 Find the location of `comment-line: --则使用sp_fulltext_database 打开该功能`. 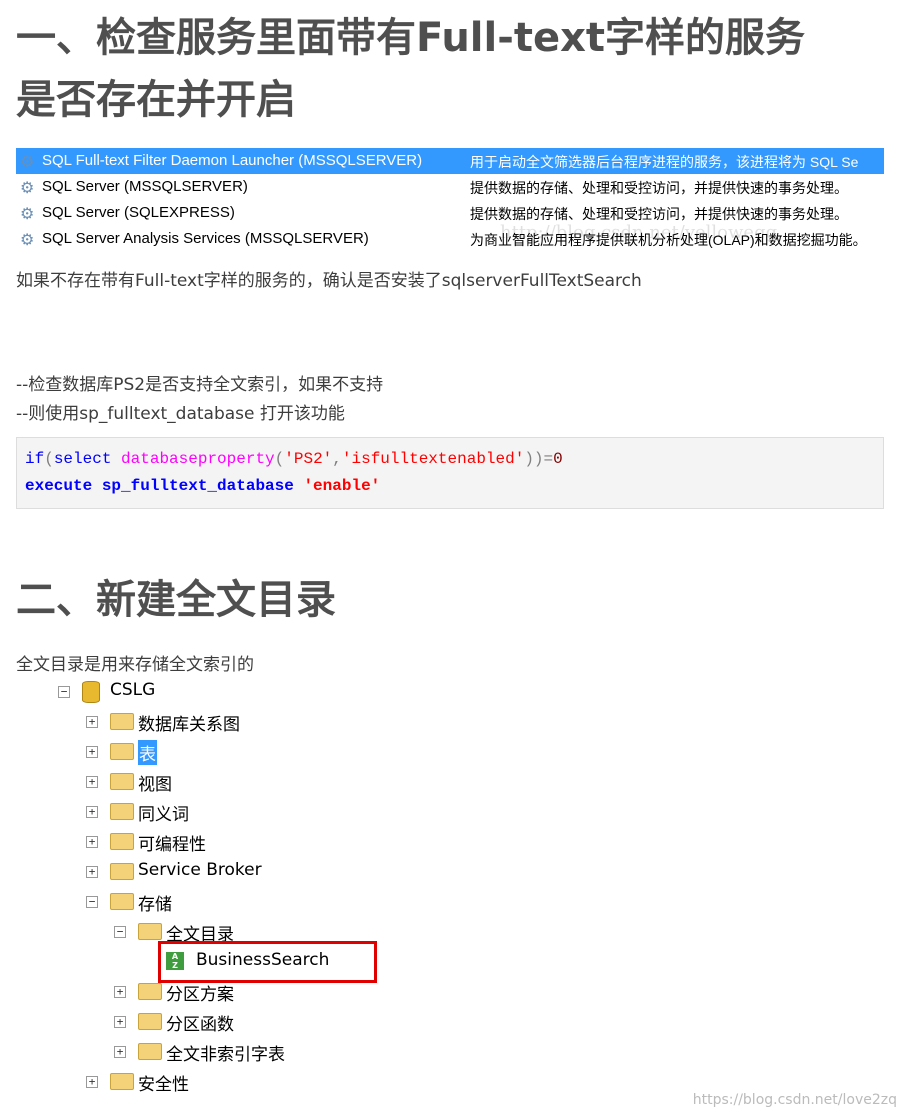

comment-line: --则使用sp_fulltext_database 打开该功能 is located at coordinates (180, 414).